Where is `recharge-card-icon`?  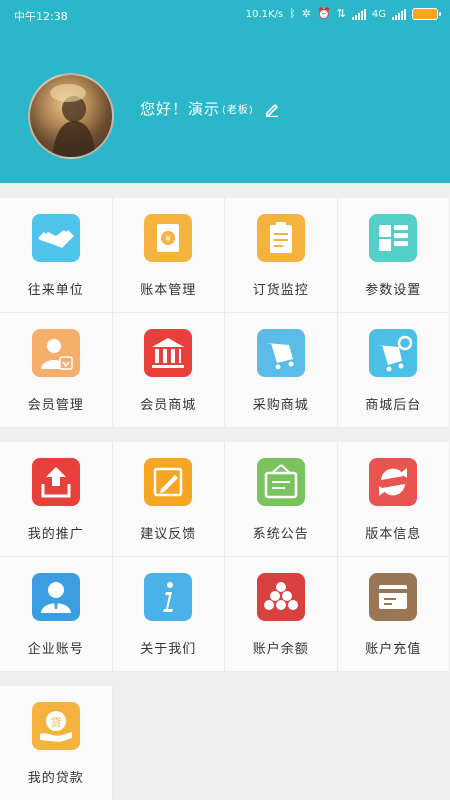 recharge-card-icon is located at coordinates (393, 597).